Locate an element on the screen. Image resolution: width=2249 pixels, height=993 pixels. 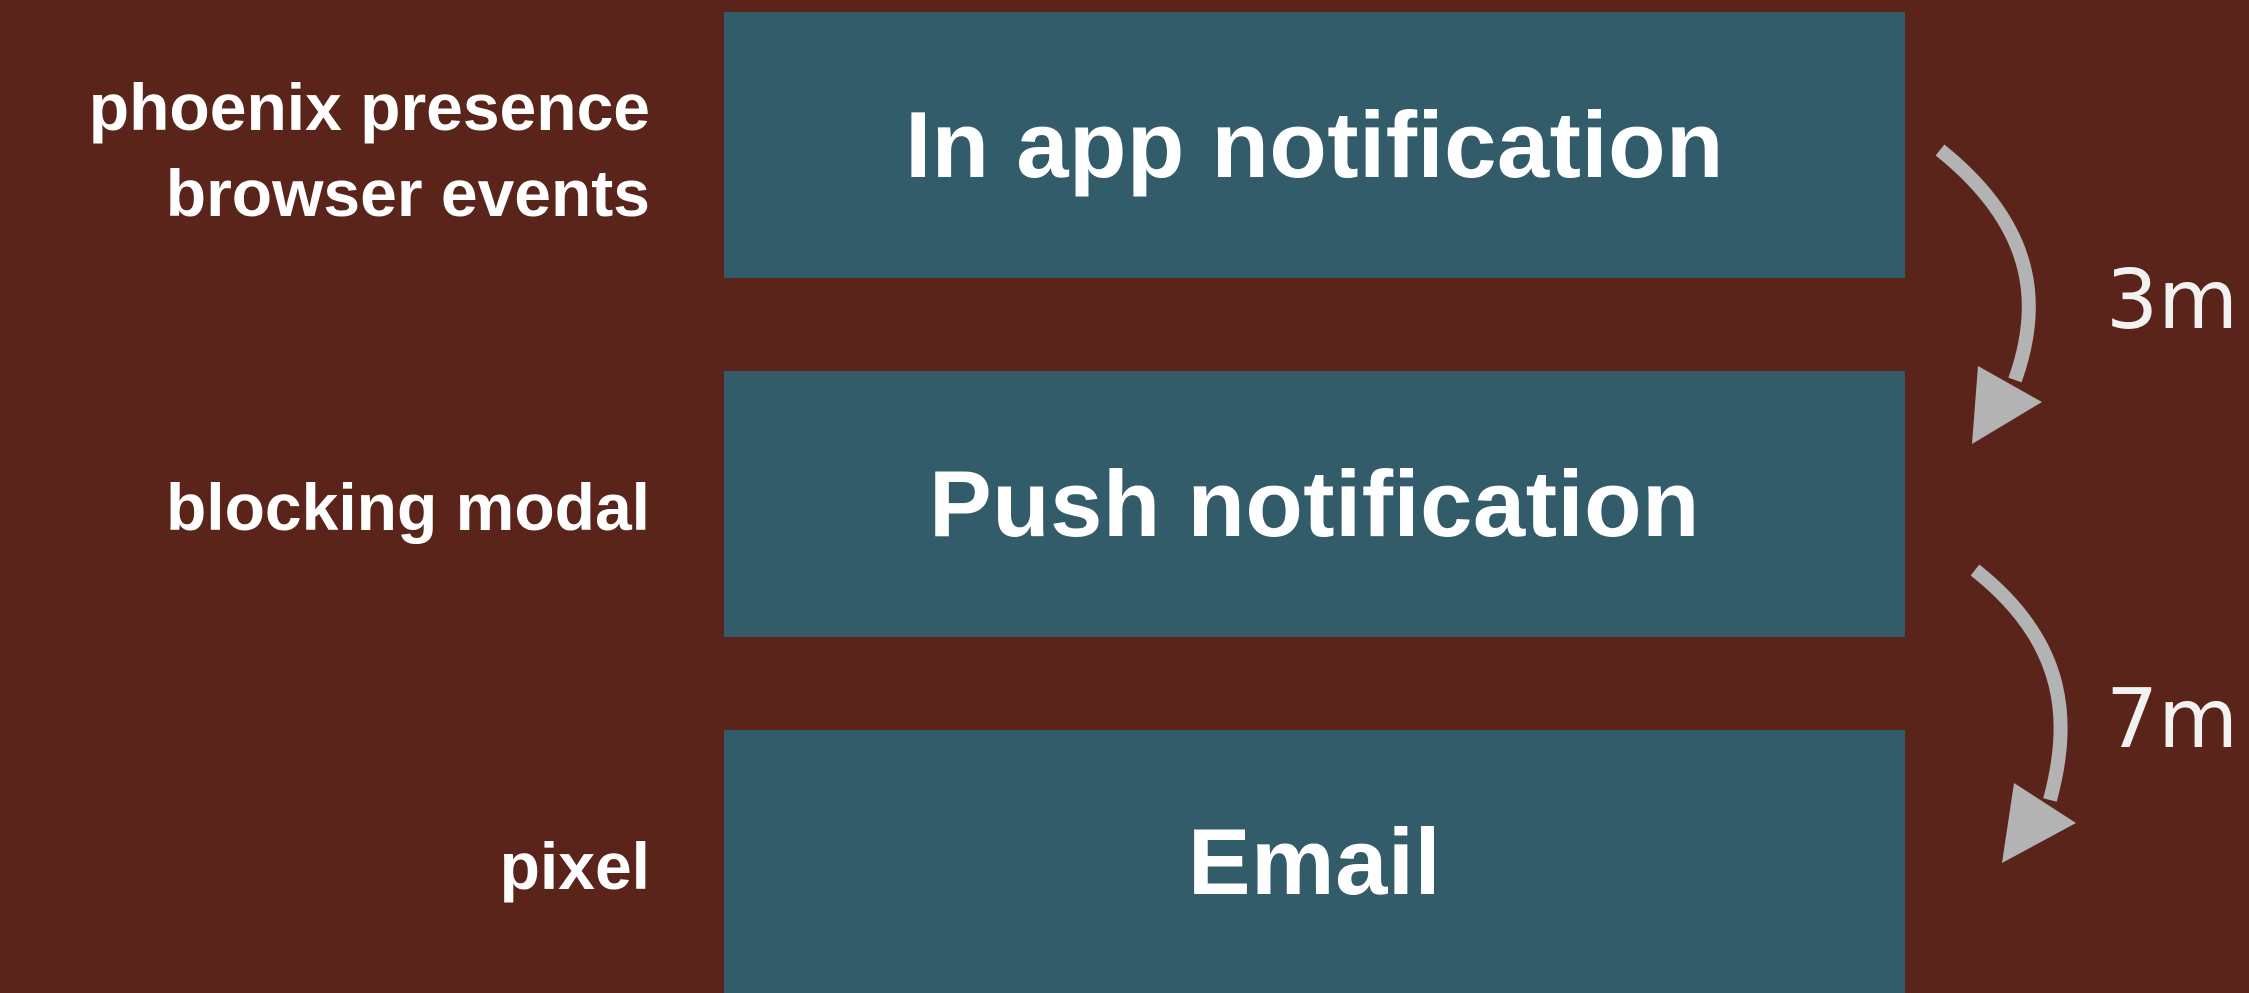
channel-title-push: Push notification is located at coordinates (1314, 503).